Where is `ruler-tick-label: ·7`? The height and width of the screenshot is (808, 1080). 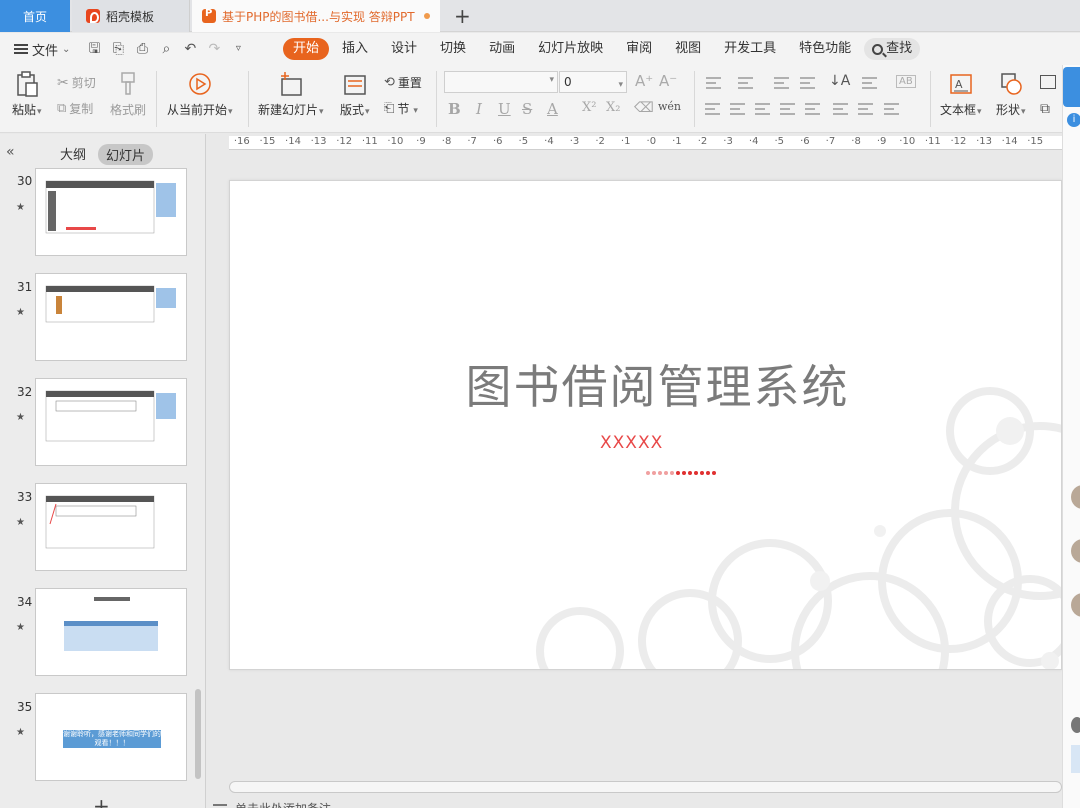
ruler-tick-label: ·7 is located at coordinates (830, 141).